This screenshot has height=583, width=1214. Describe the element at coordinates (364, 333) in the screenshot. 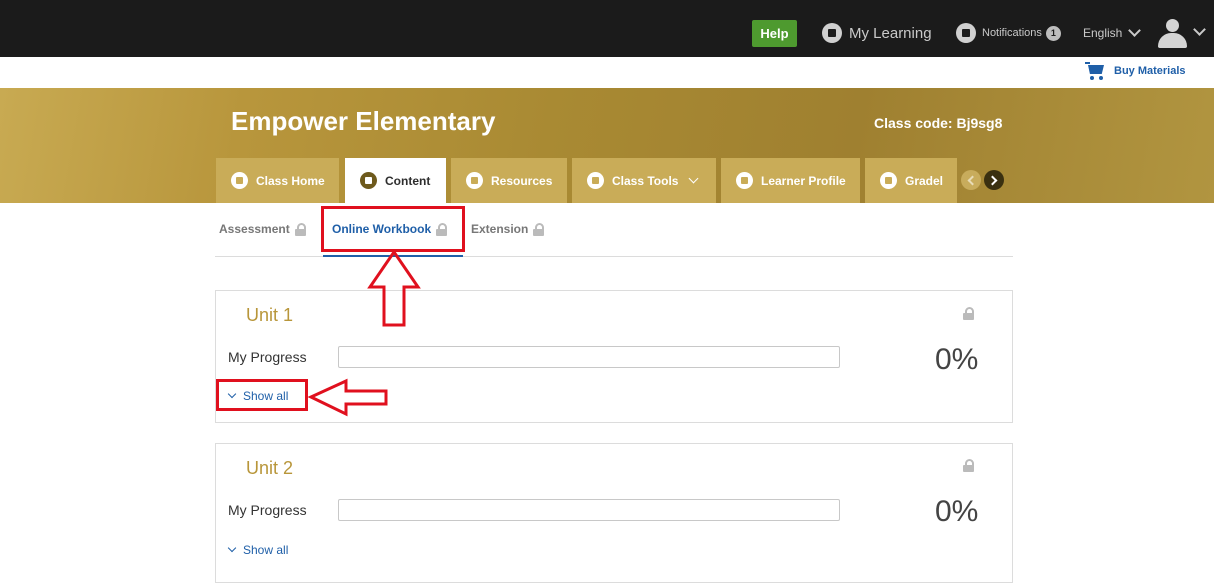

I see `annotation-layer` at that location.